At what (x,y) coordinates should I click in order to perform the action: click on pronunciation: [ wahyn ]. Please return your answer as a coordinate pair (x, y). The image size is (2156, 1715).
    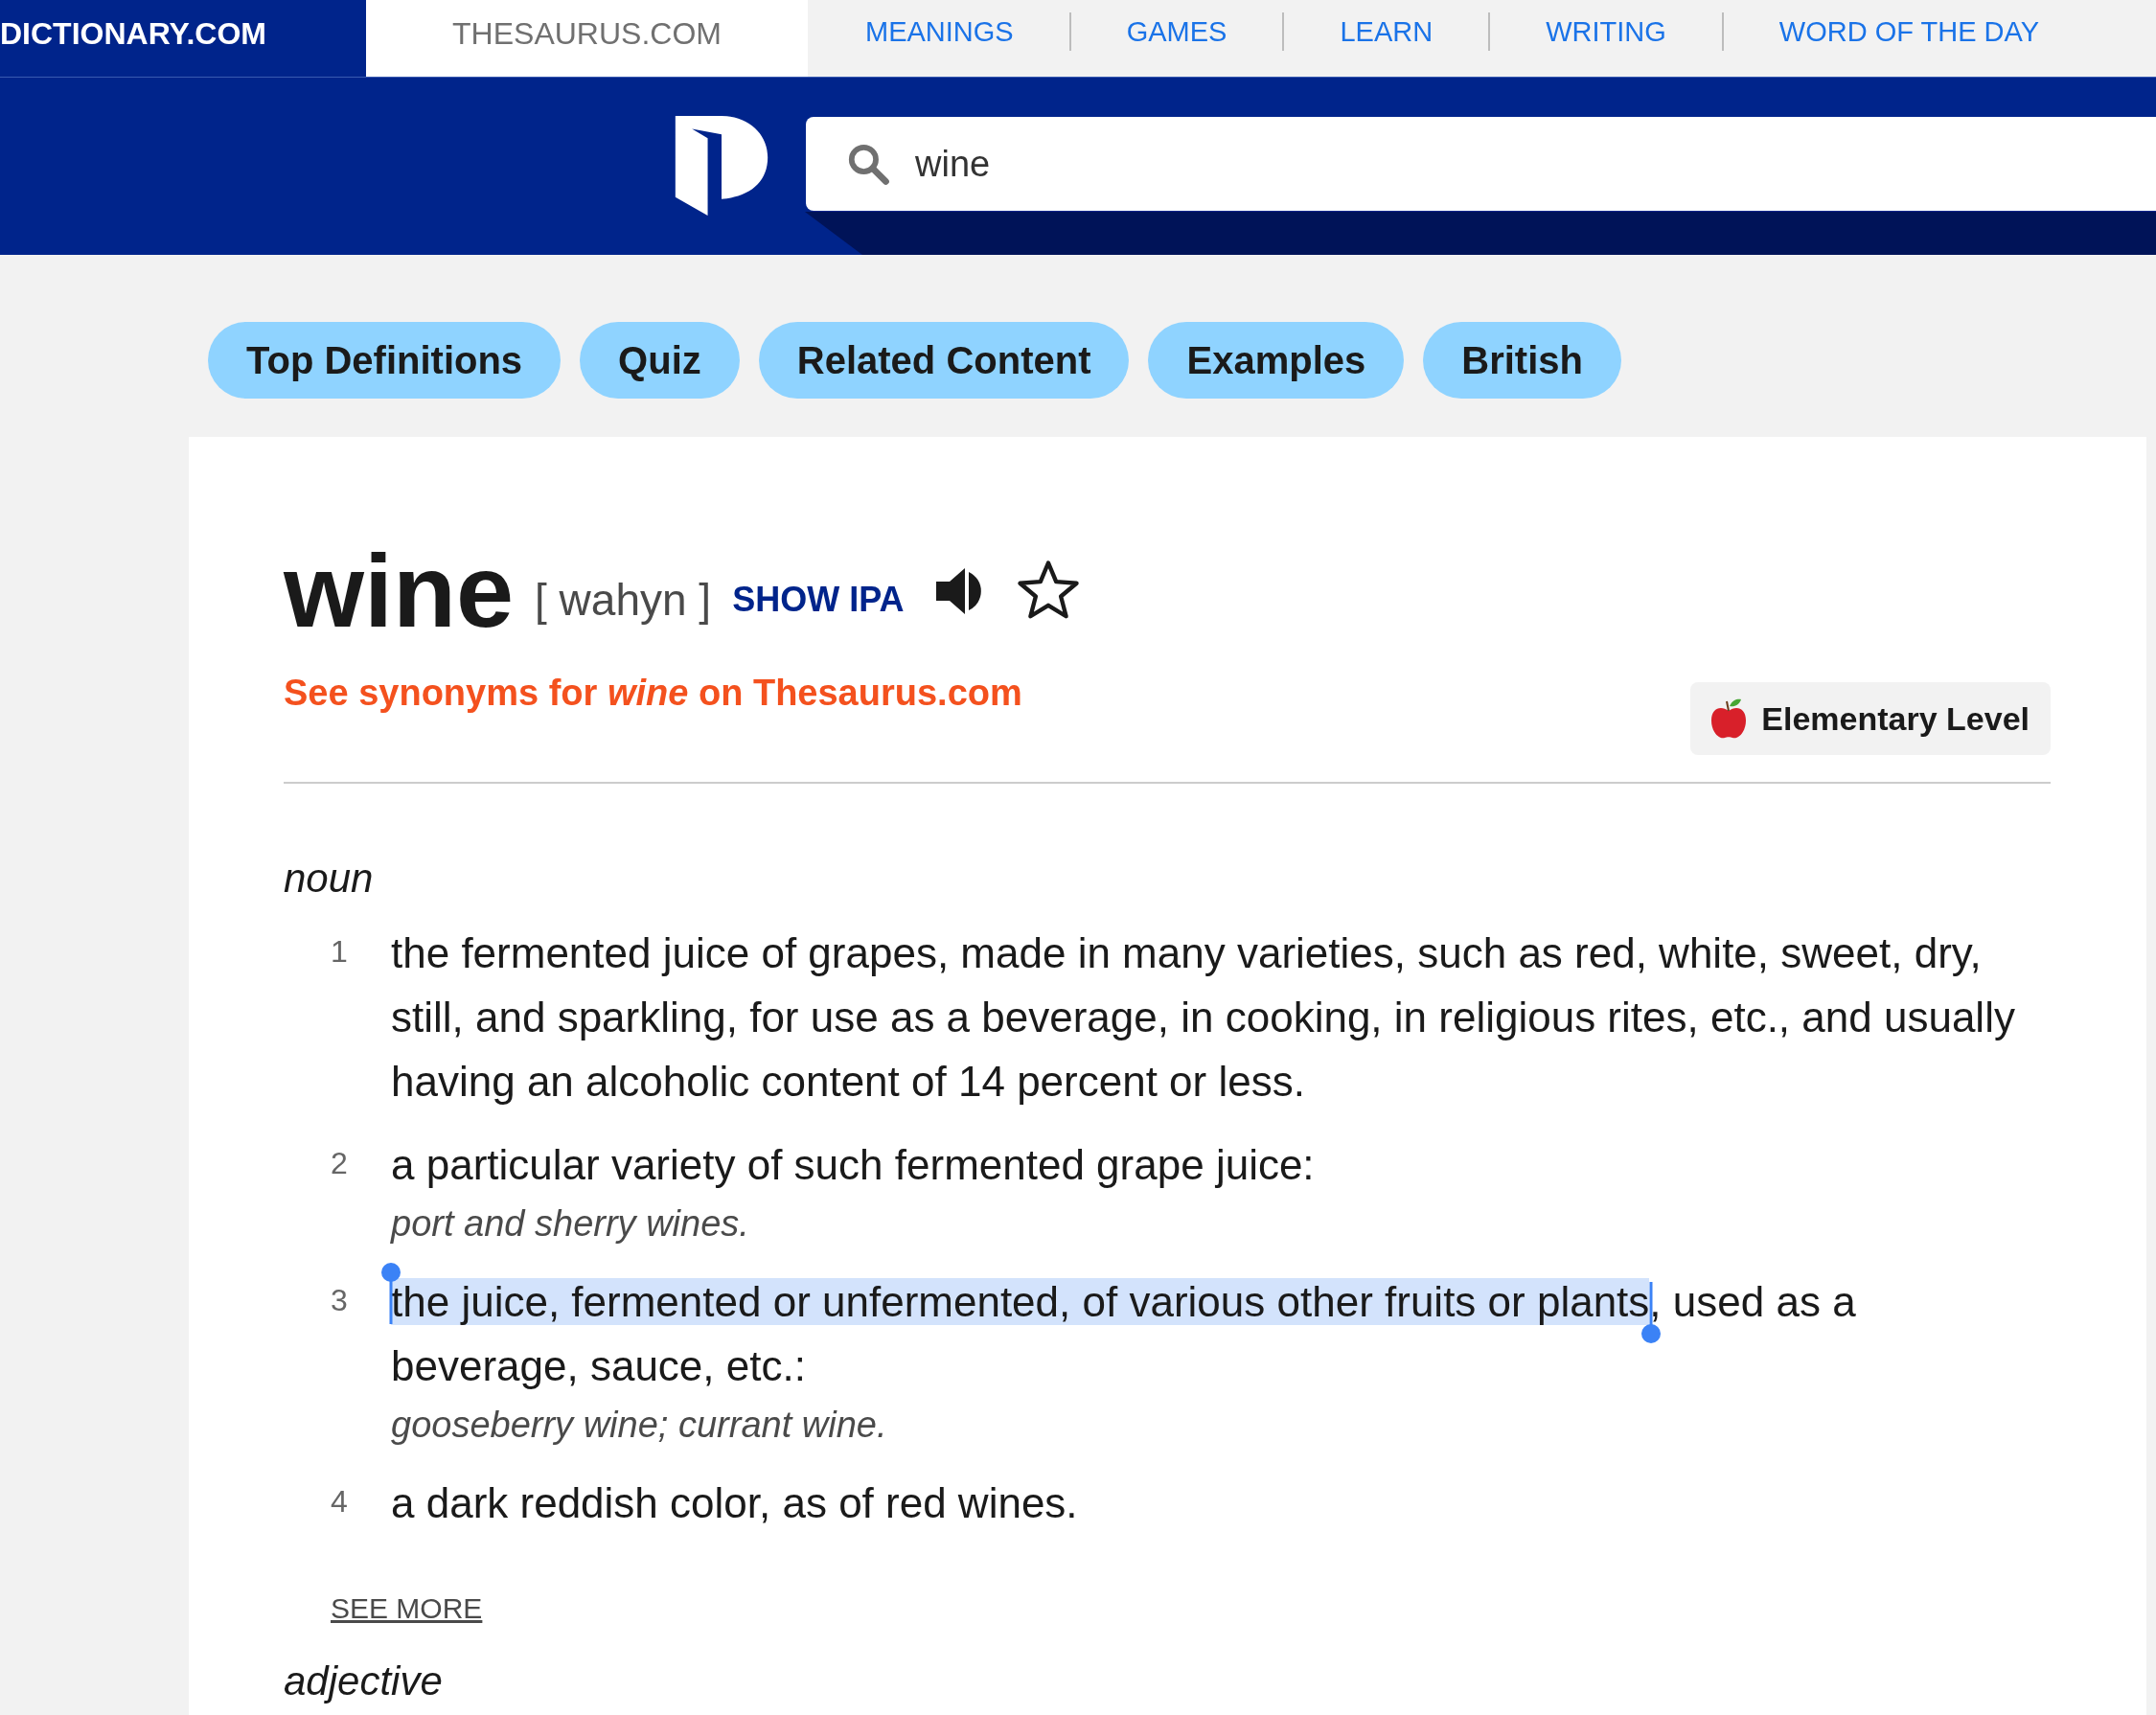
    Looking at the image, I should click on (623, 600).